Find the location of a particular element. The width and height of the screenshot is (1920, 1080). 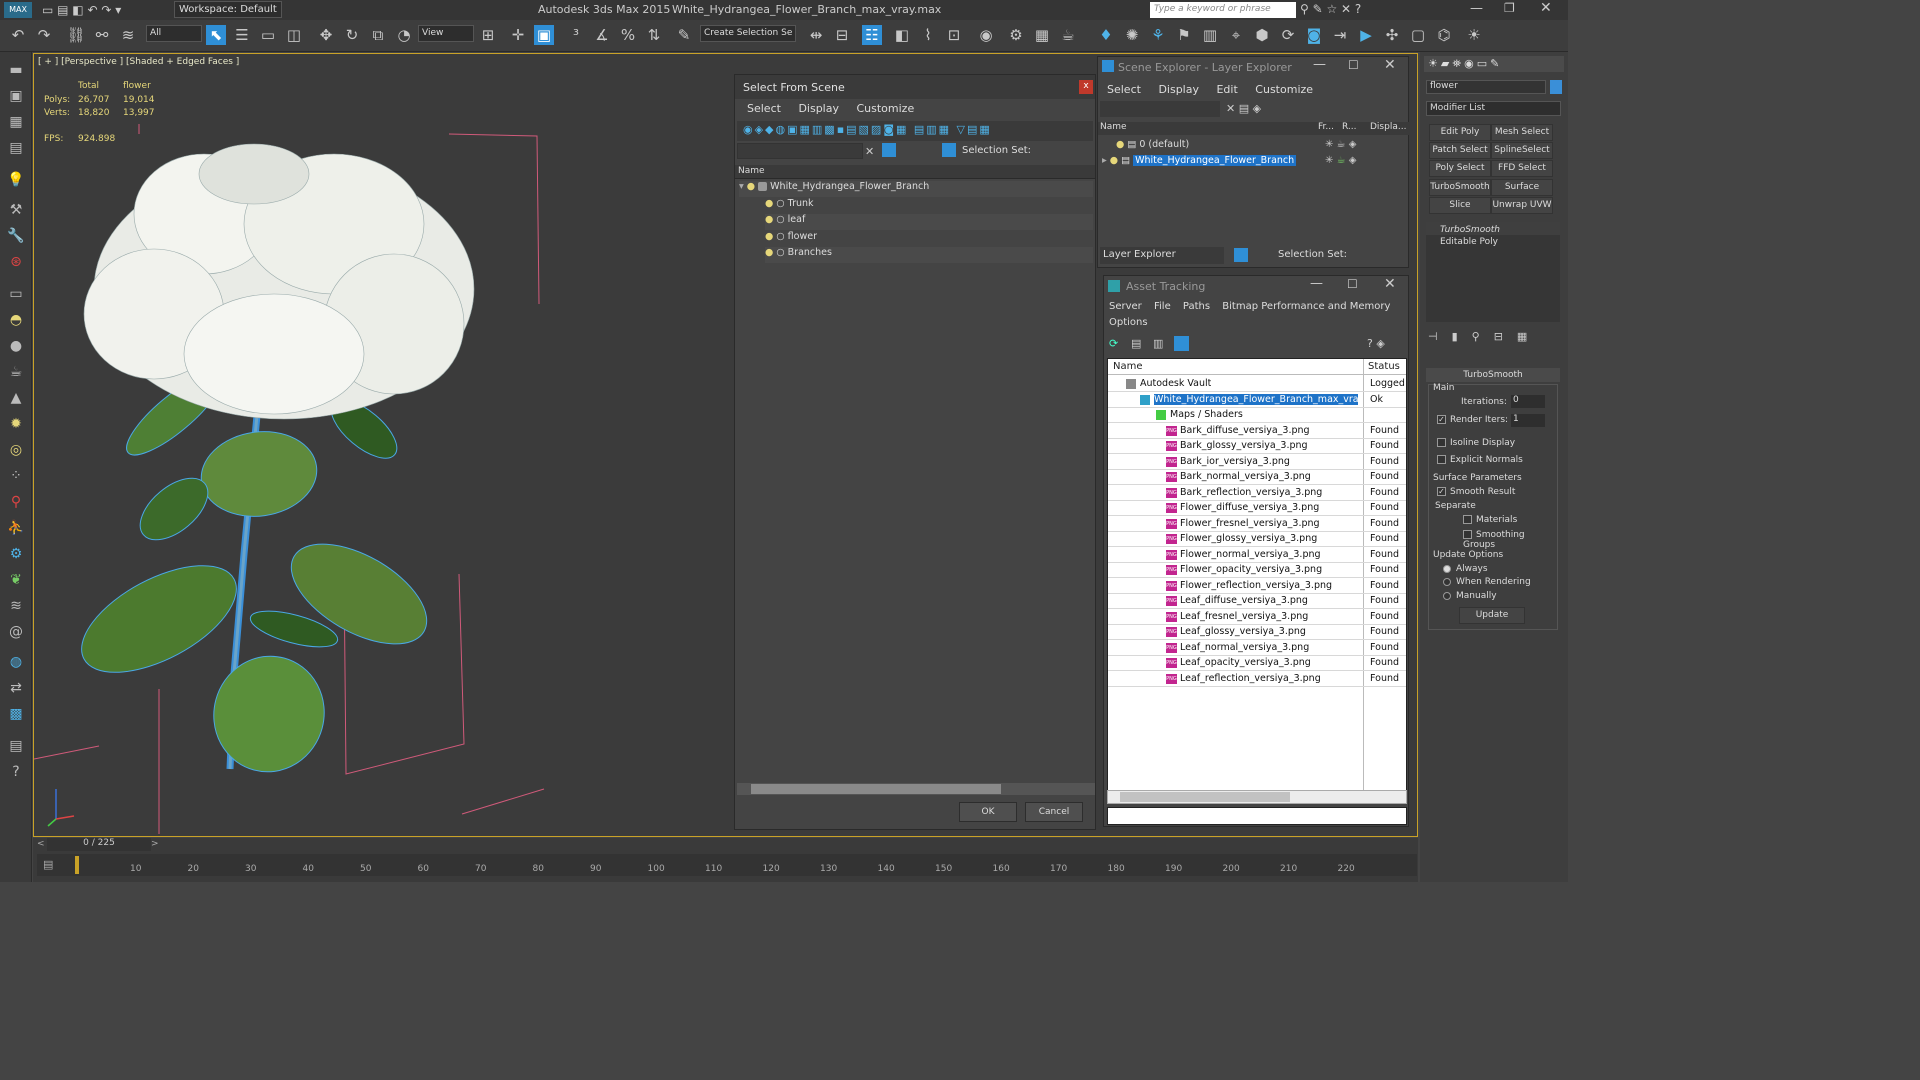

asset-row-map: PNG Leaf_normal_versiya_3.png Found is located at coordinates (1257, 648).